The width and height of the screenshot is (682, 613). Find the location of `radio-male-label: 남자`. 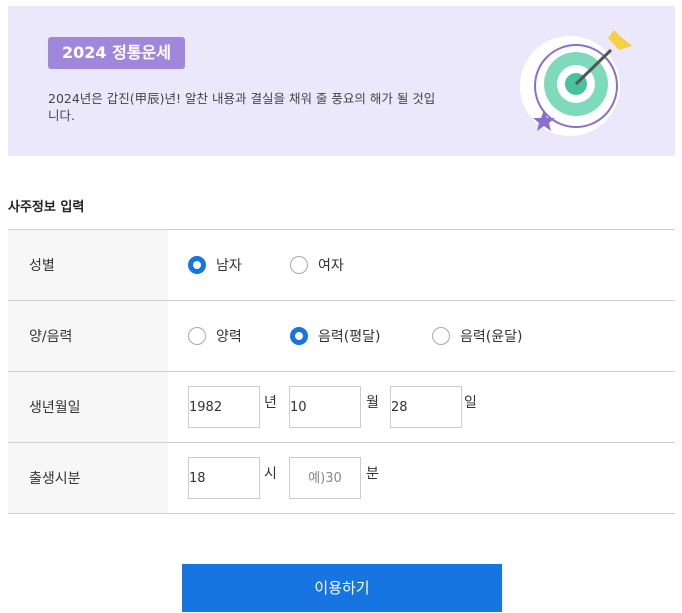

radio-male-label: 남자 is located at coordinates (229, 266).